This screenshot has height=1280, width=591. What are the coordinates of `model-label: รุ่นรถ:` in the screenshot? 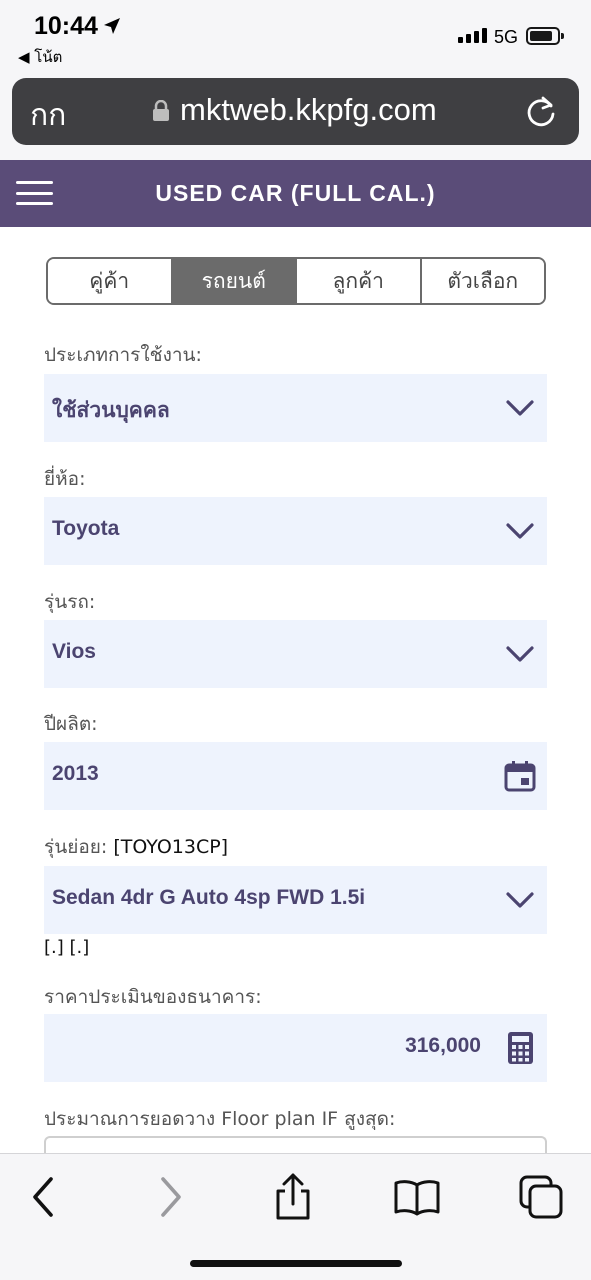 It's located at (70, 602).